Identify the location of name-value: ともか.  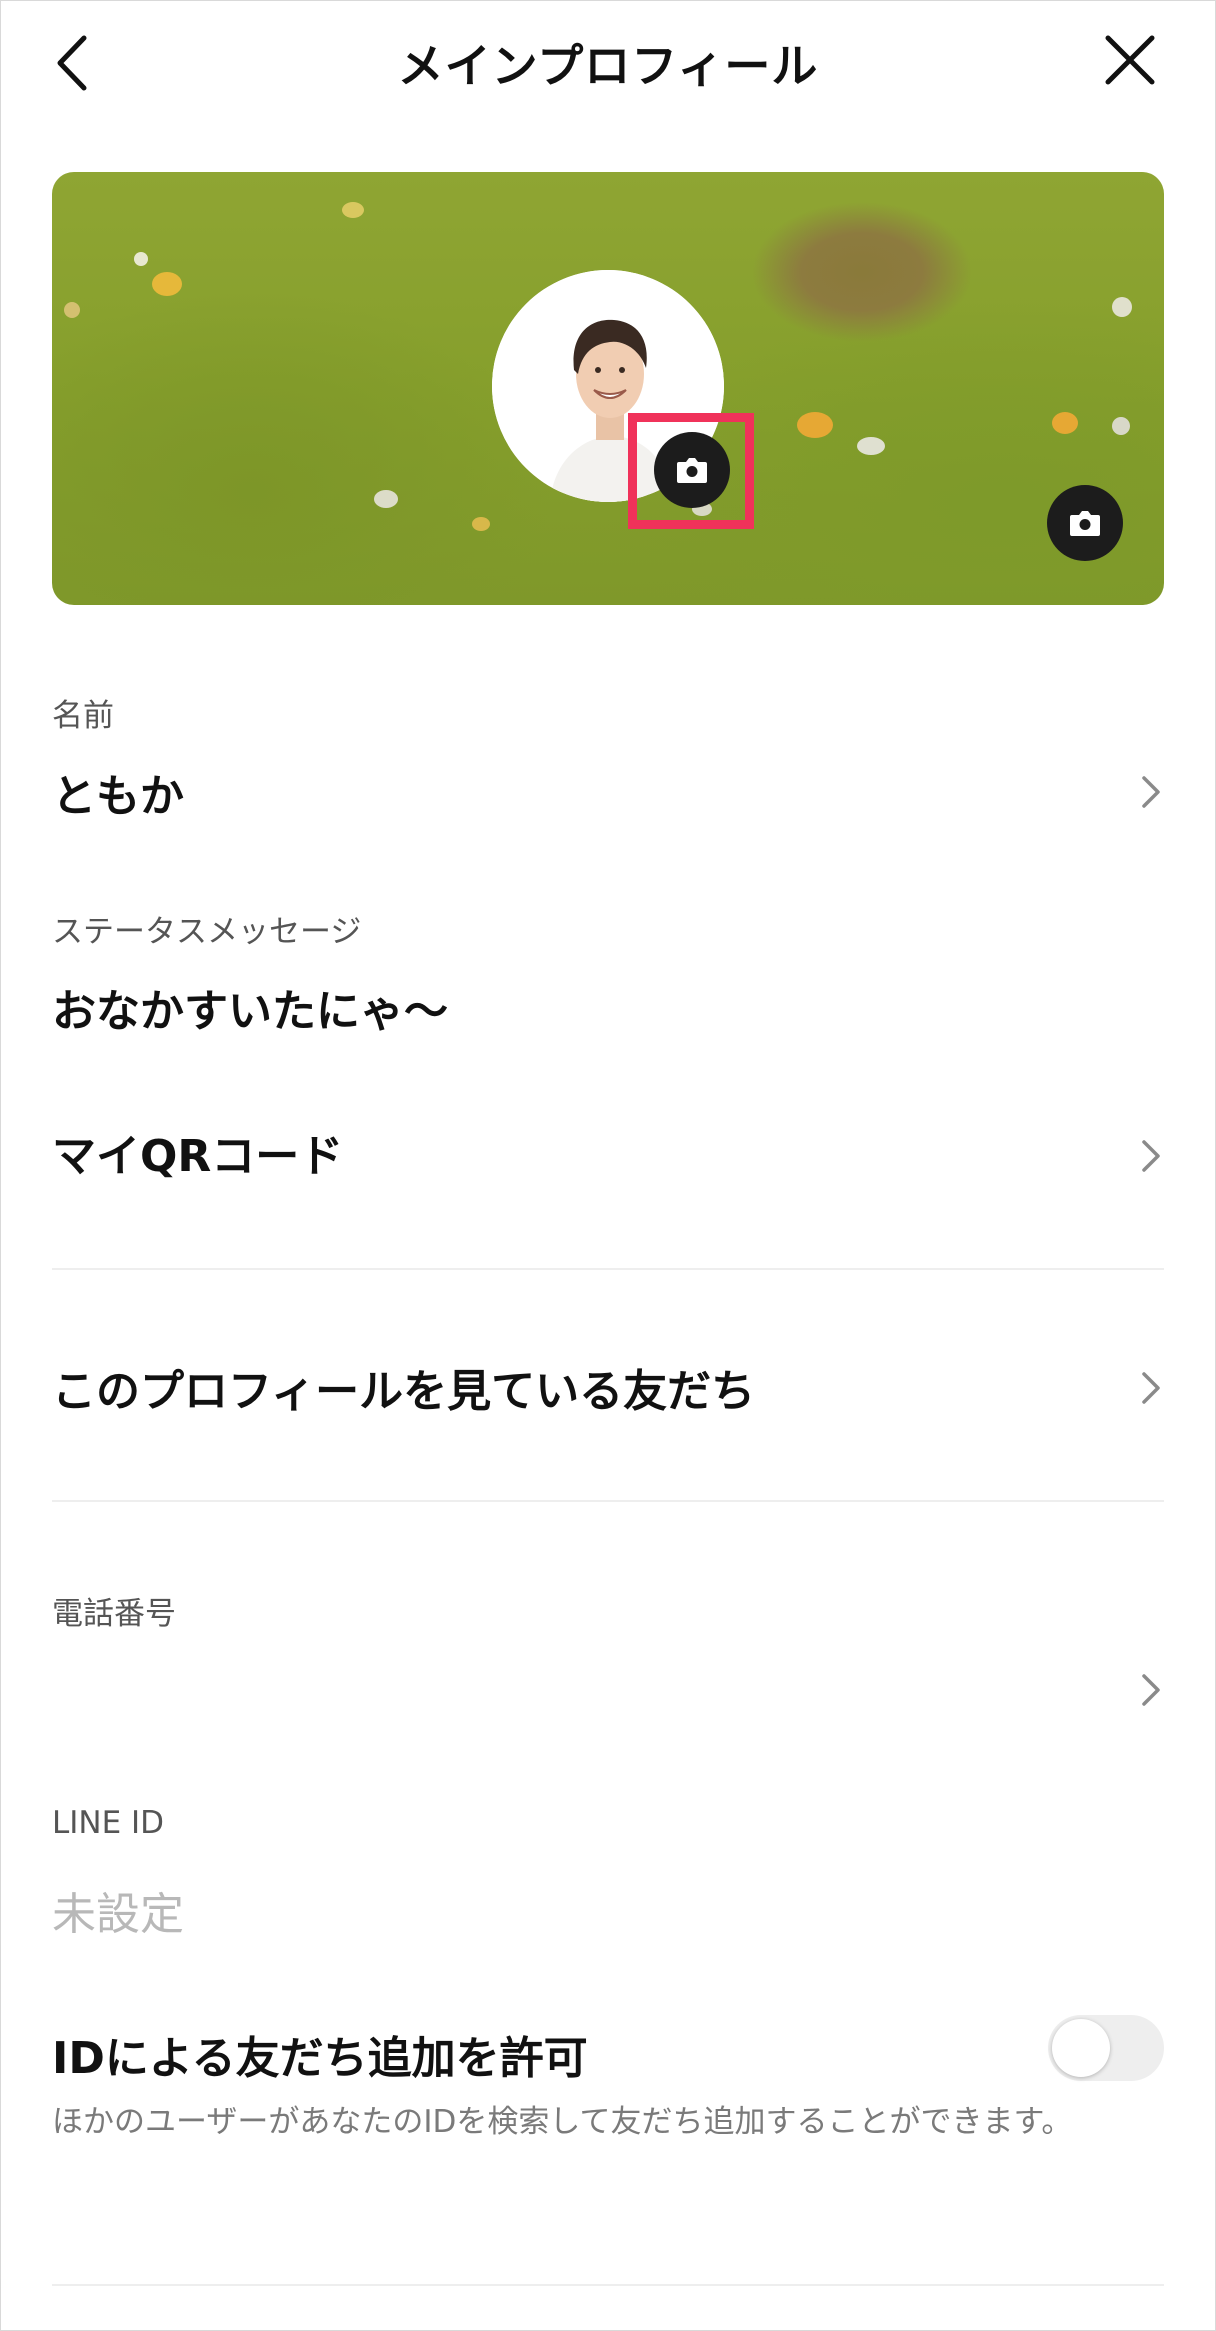
(118, 796).